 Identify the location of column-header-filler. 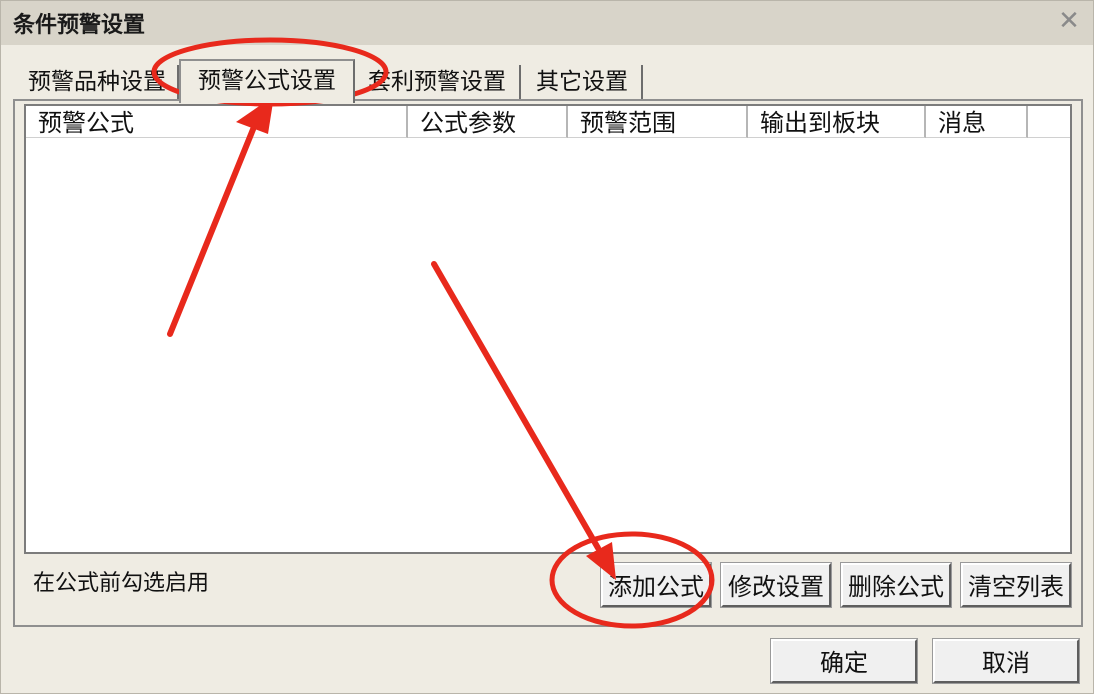
(1049, 122).